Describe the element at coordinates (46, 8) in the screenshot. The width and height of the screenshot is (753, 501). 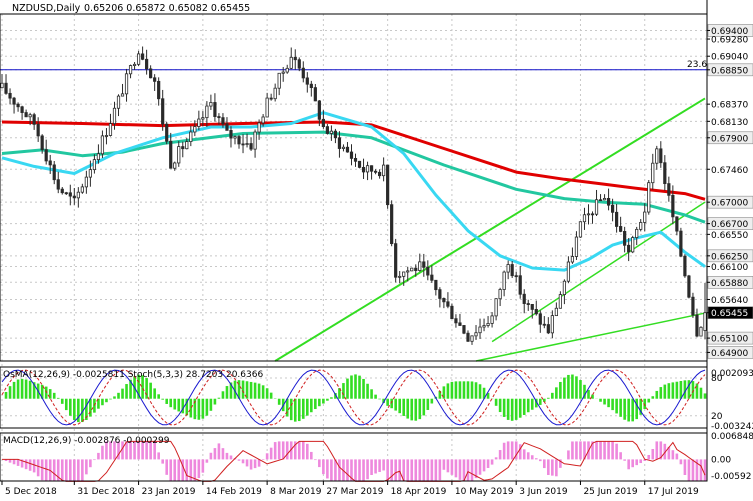
I see `symbol-label: NZDUSD,Daily` at that location.